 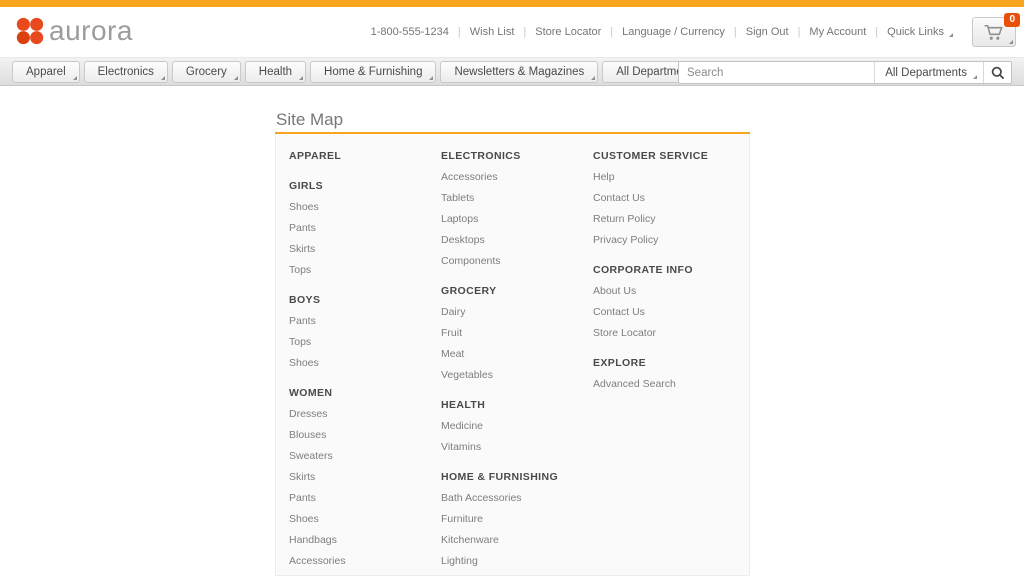 I want to click on cart-count-badge: 0, so click(x=1012, y=20).